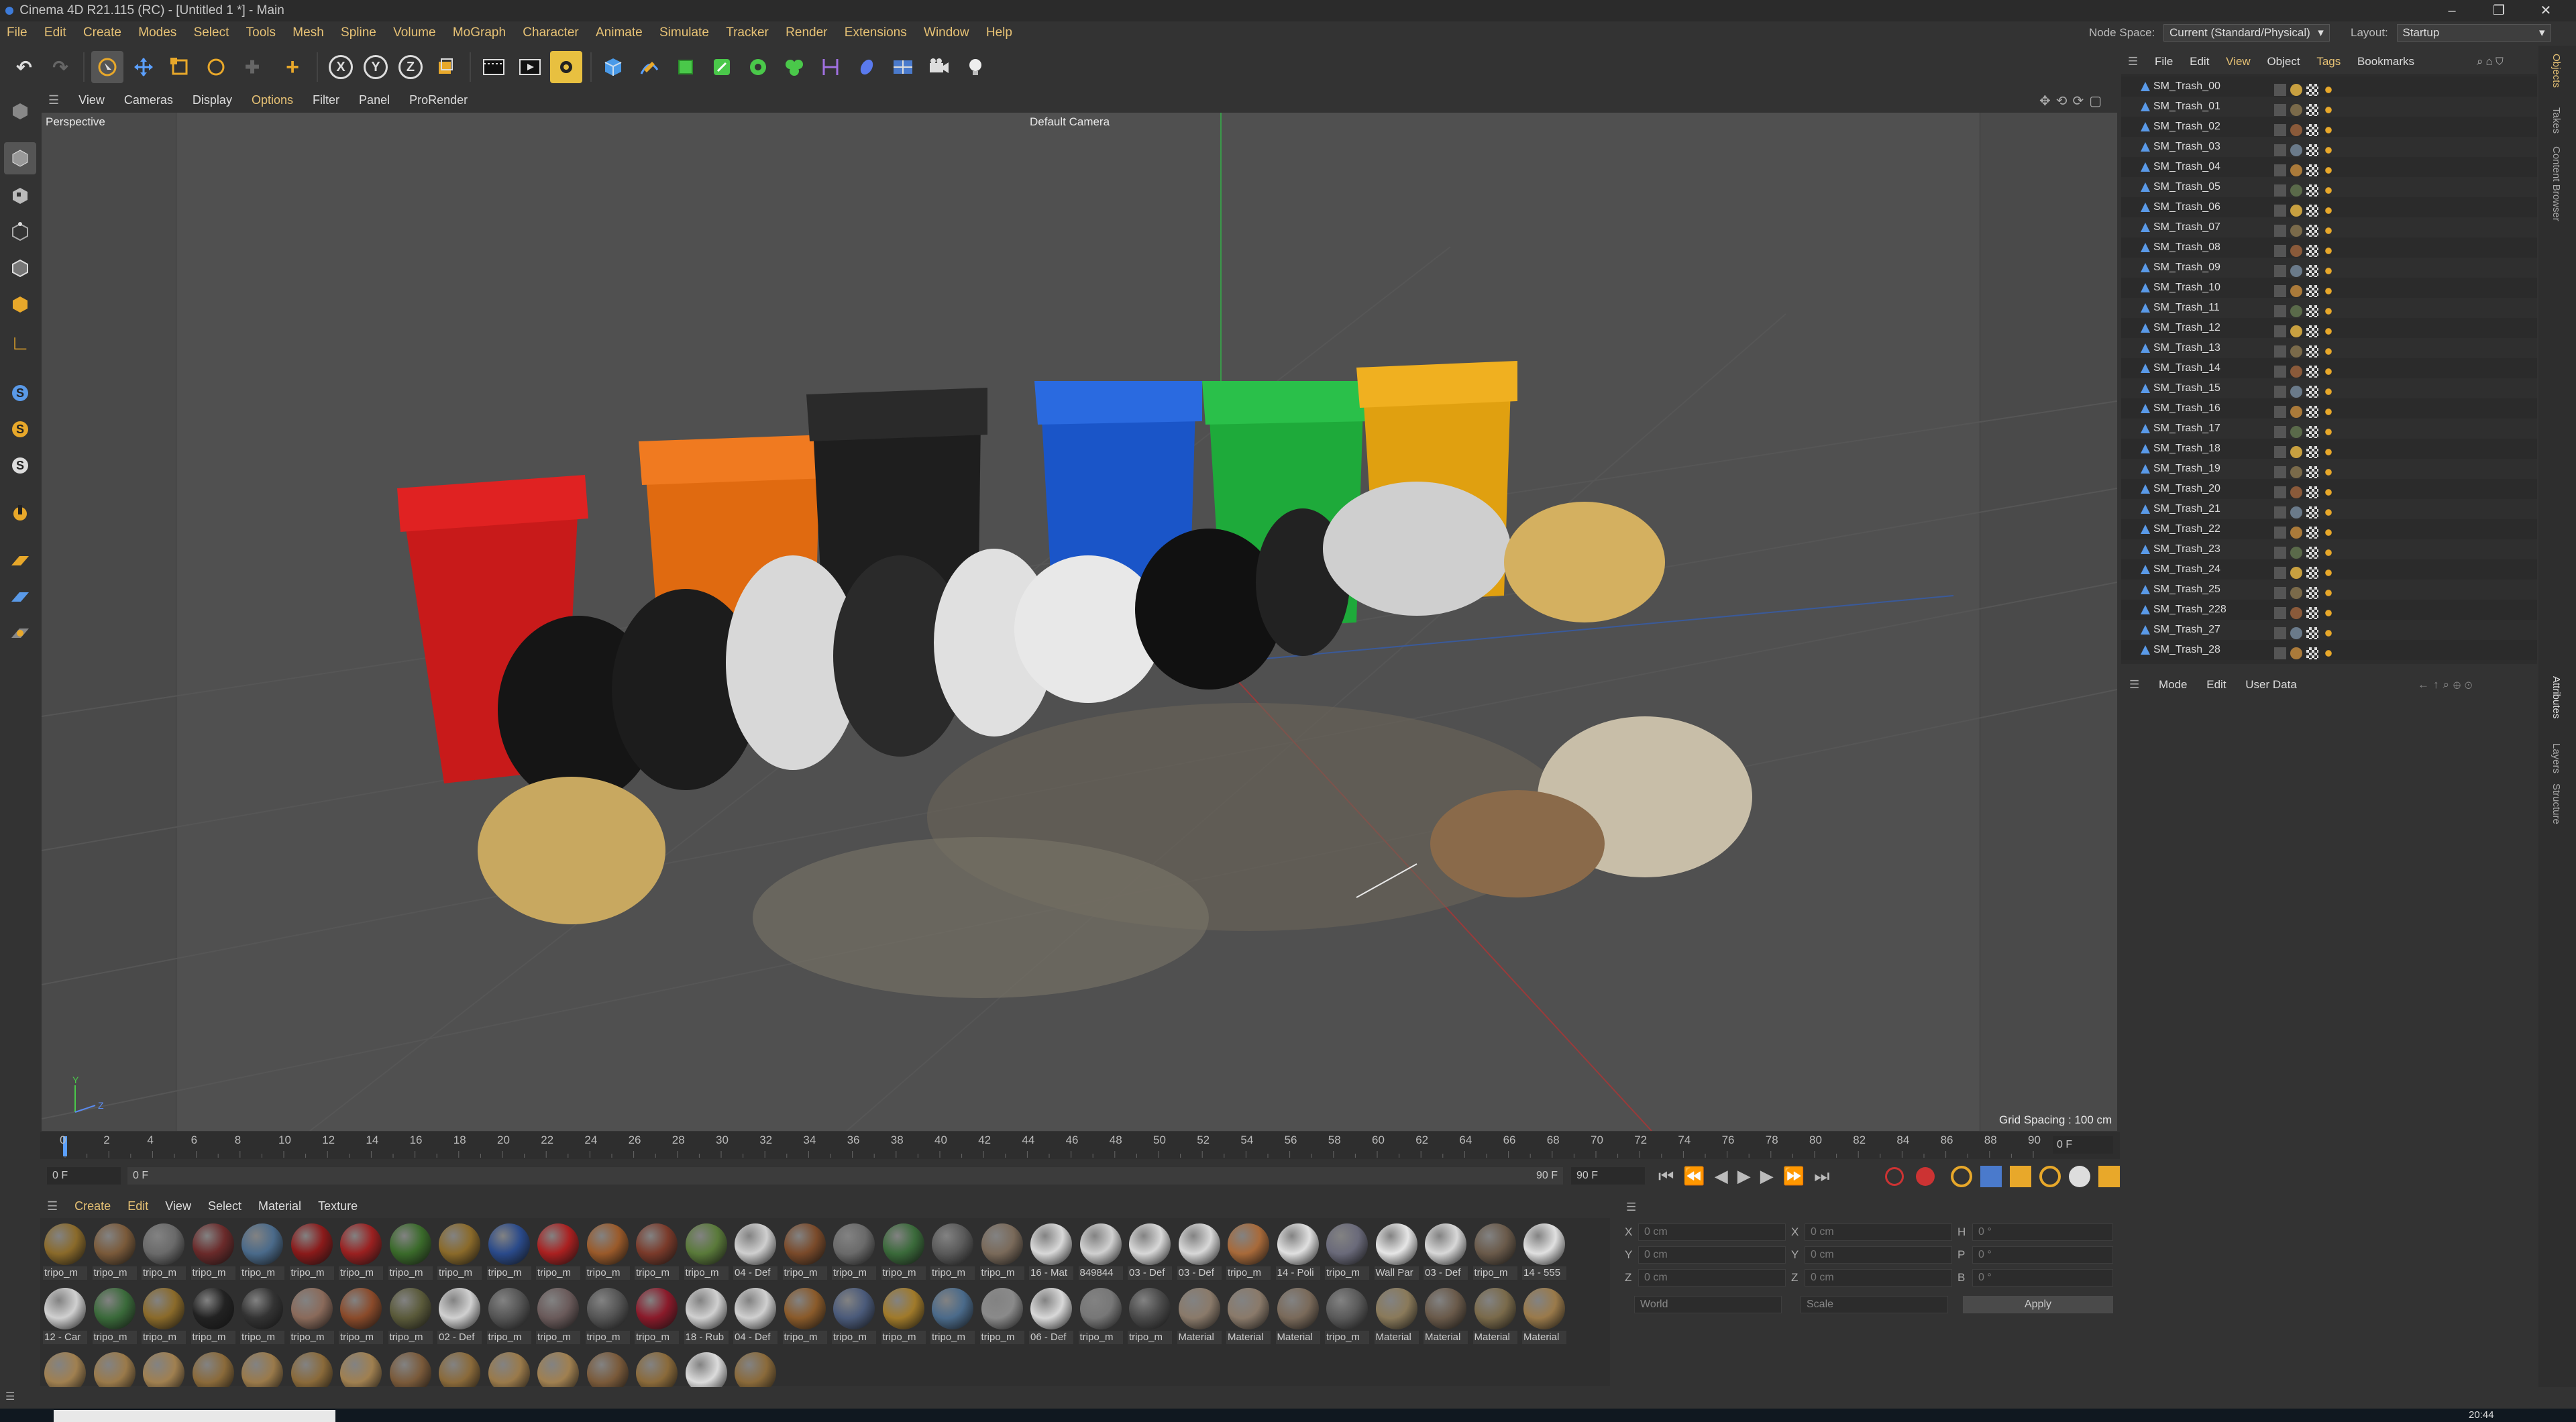 The image size is (2576, 1422). What do you see at coordinates (180, 67) in the screenshot?
I see `scale-icon` at bounding box center [180, 67].